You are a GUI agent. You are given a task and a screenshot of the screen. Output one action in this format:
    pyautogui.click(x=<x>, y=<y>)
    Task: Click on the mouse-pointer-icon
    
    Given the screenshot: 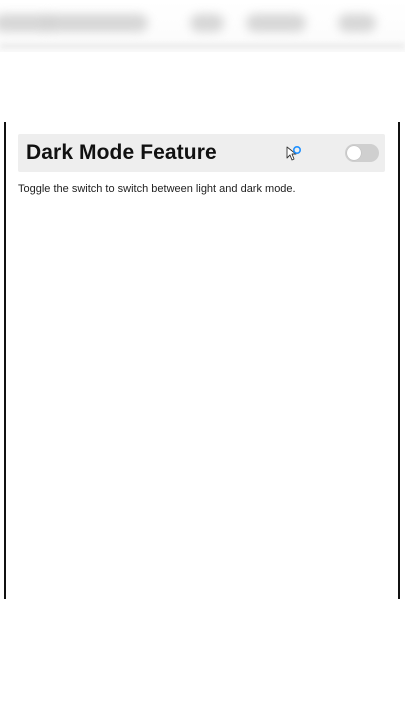 What is the action you would take?
    pyautogui.click(x=294, y=153)
    